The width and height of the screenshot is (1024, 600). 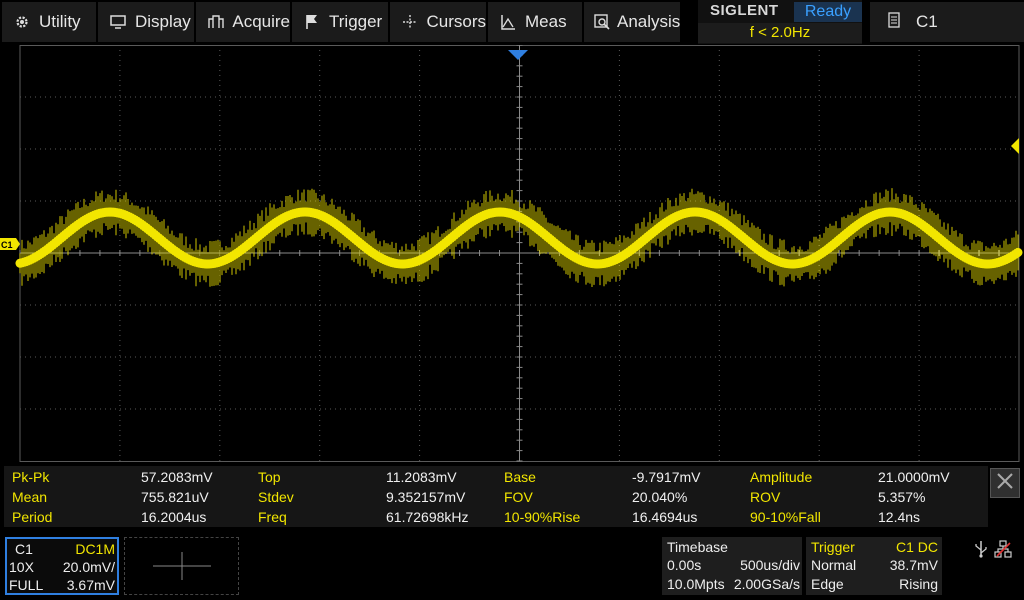 What do you see at coordinates (546, 21) in the screenshot?
I see `menu-label: Meas` at bounding box center [546, 21].